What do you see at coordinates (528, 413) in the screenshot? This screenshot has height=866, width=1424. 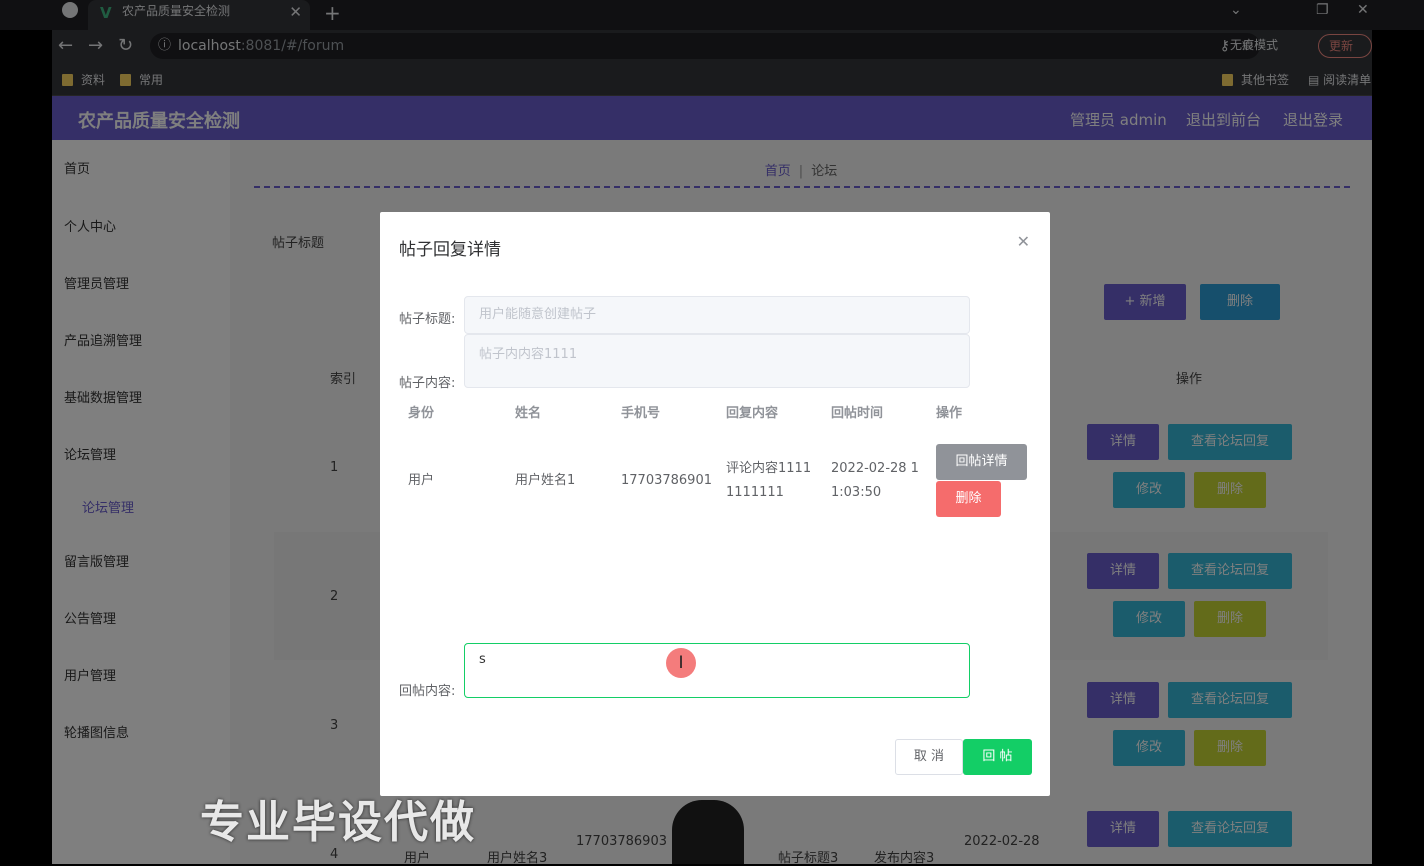 I see `column-name: 姓名` at bounding box center [528, 413].